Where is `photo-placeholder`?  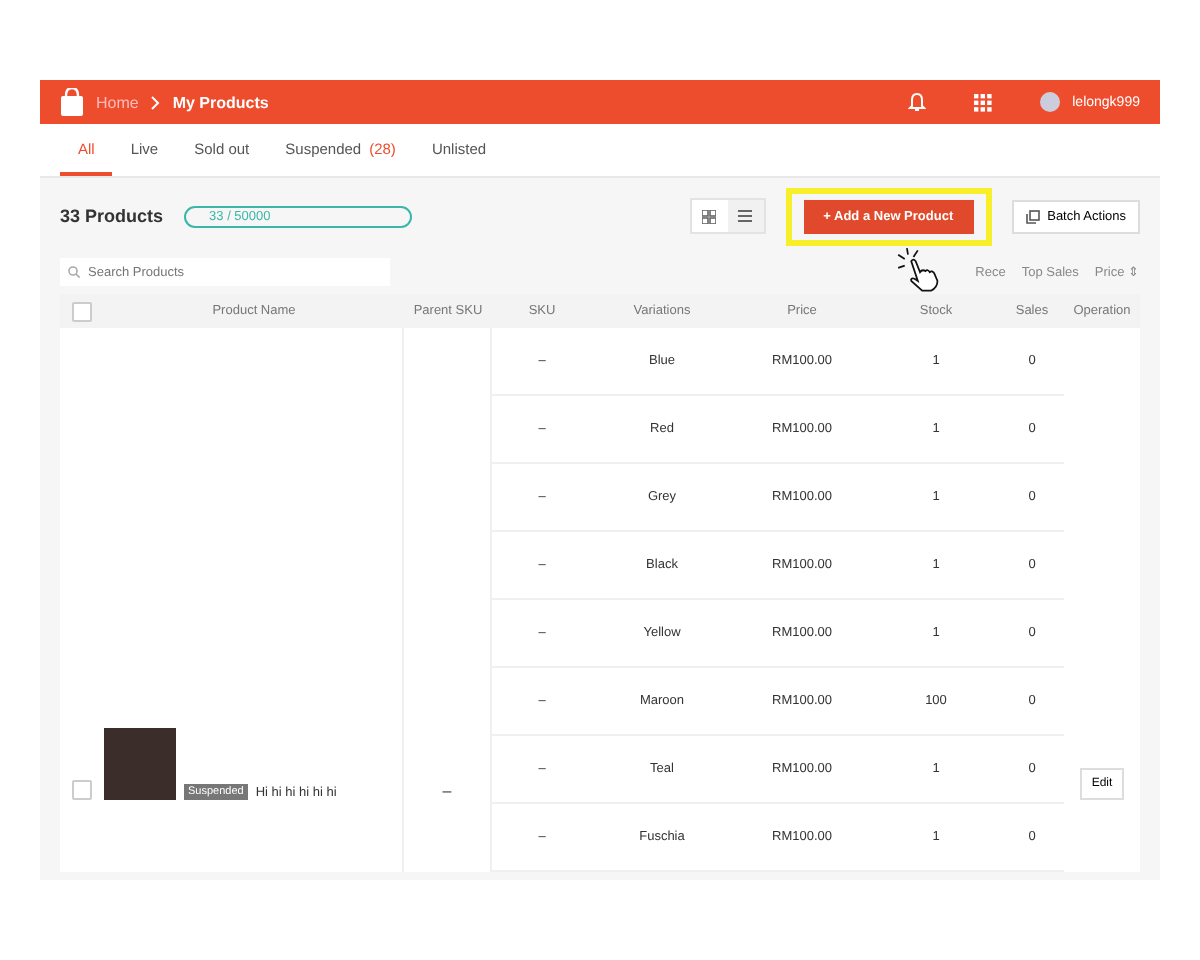 photo-placeholder is located at coordinates (140, 764).